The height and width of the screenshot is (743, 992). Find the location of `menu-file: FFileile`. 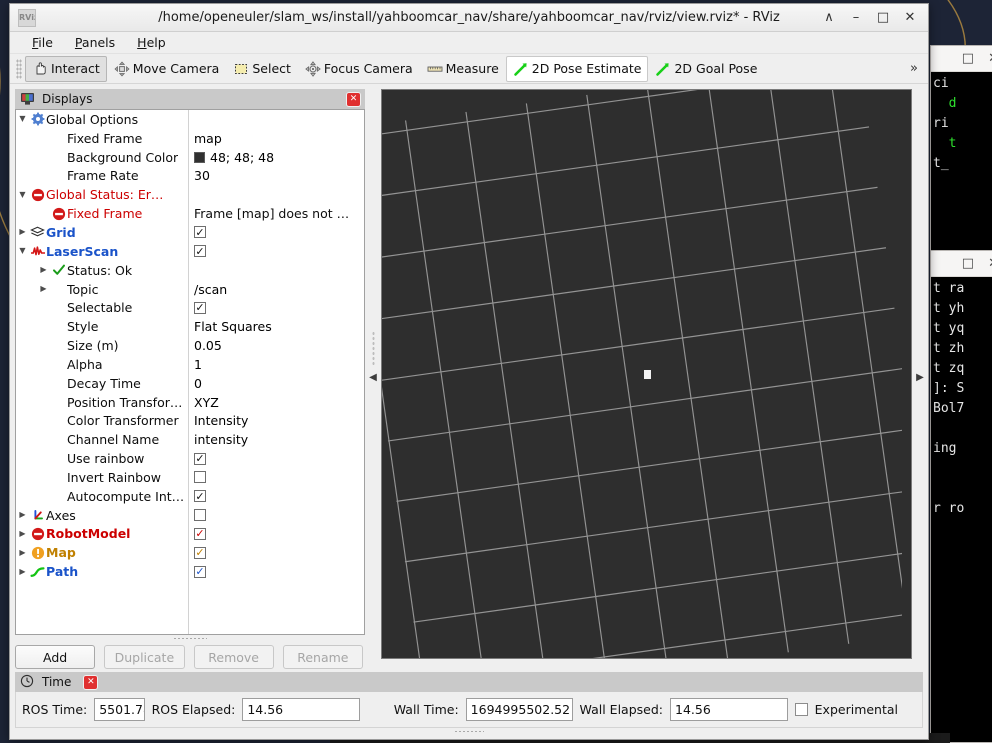

menu-file: FFileile is located at coordinates (42, 42).